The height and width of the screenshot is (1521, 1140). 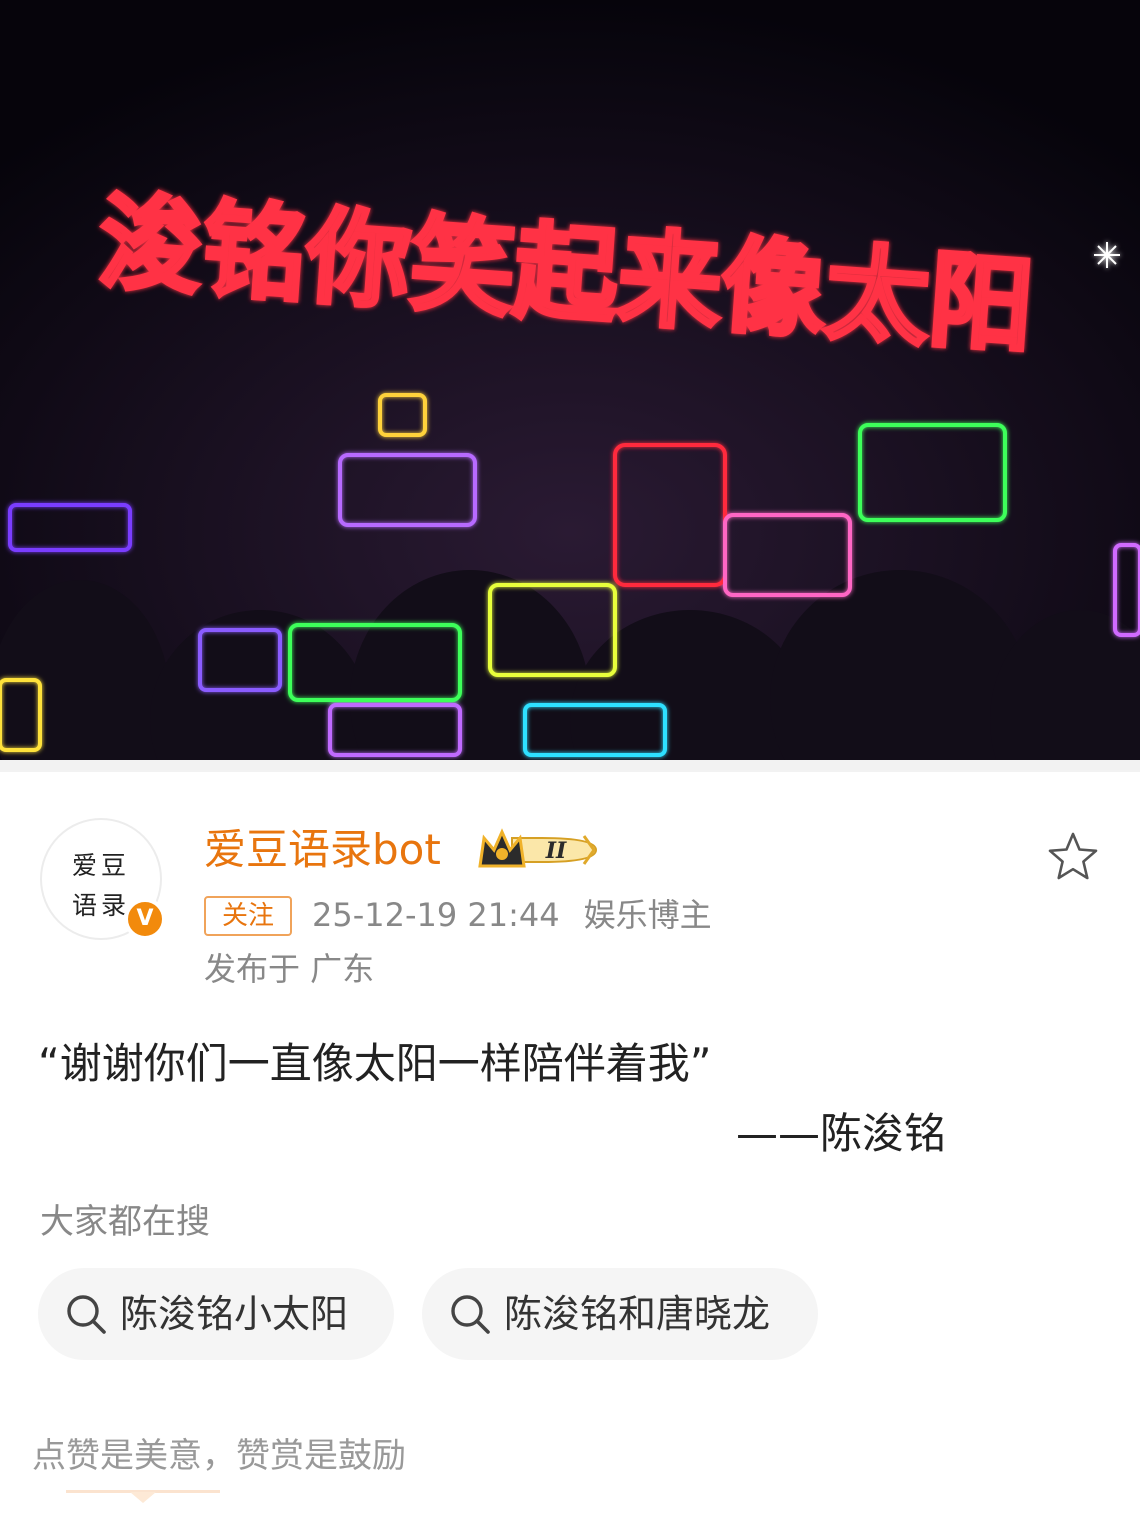 What do you see at coordinates (100, 865) in the screenshot?
I see `avatar-text-line1: 爱豆` at bounding box center [100, 865].